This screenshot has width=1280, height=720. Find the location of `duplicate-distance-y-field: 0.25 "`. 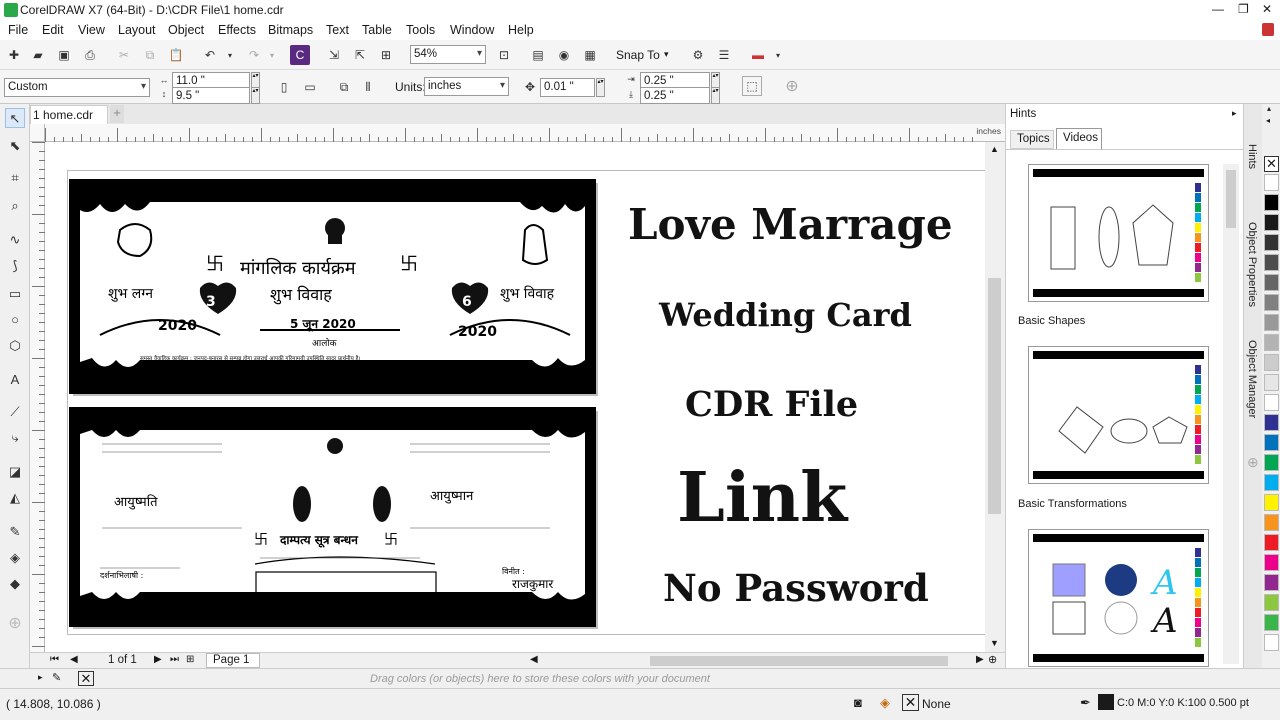

duplicate-distance-y-field: 0.25 " is located at coordinates (675, 95).